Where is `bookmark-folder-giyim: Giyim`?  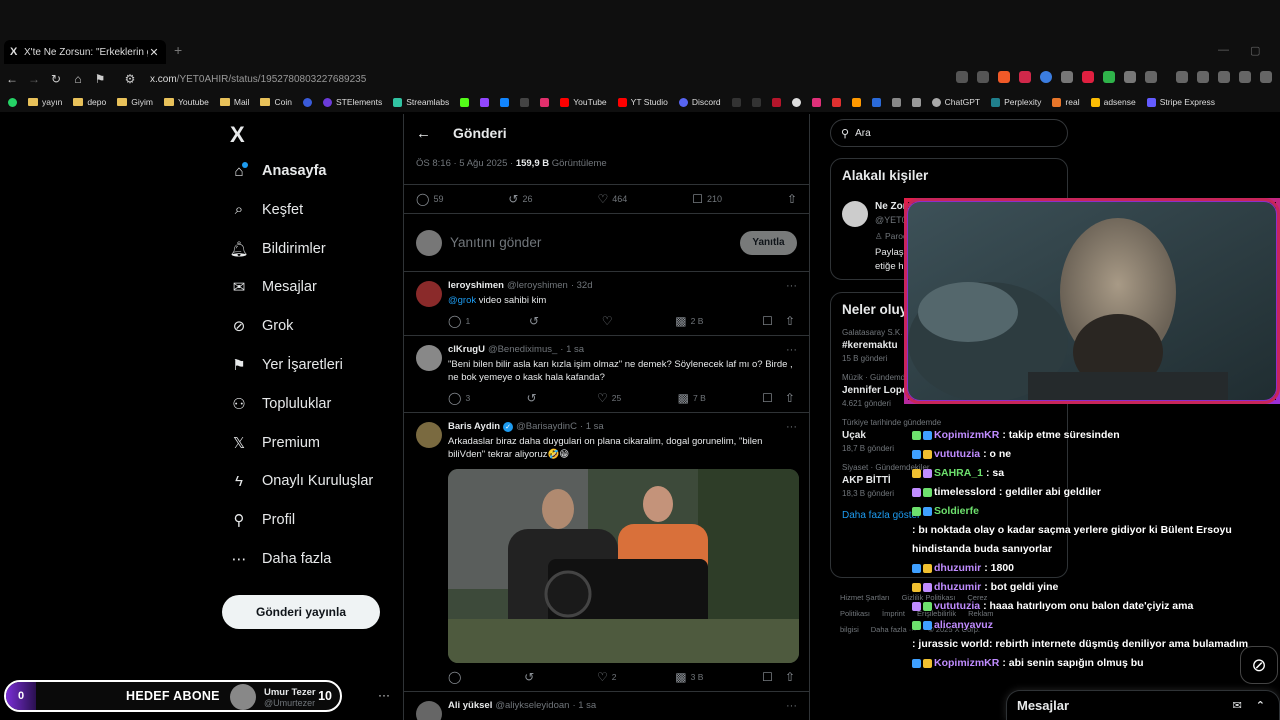
bookmark-folder-giyim: Giyim is located at coordinates (135, 102).